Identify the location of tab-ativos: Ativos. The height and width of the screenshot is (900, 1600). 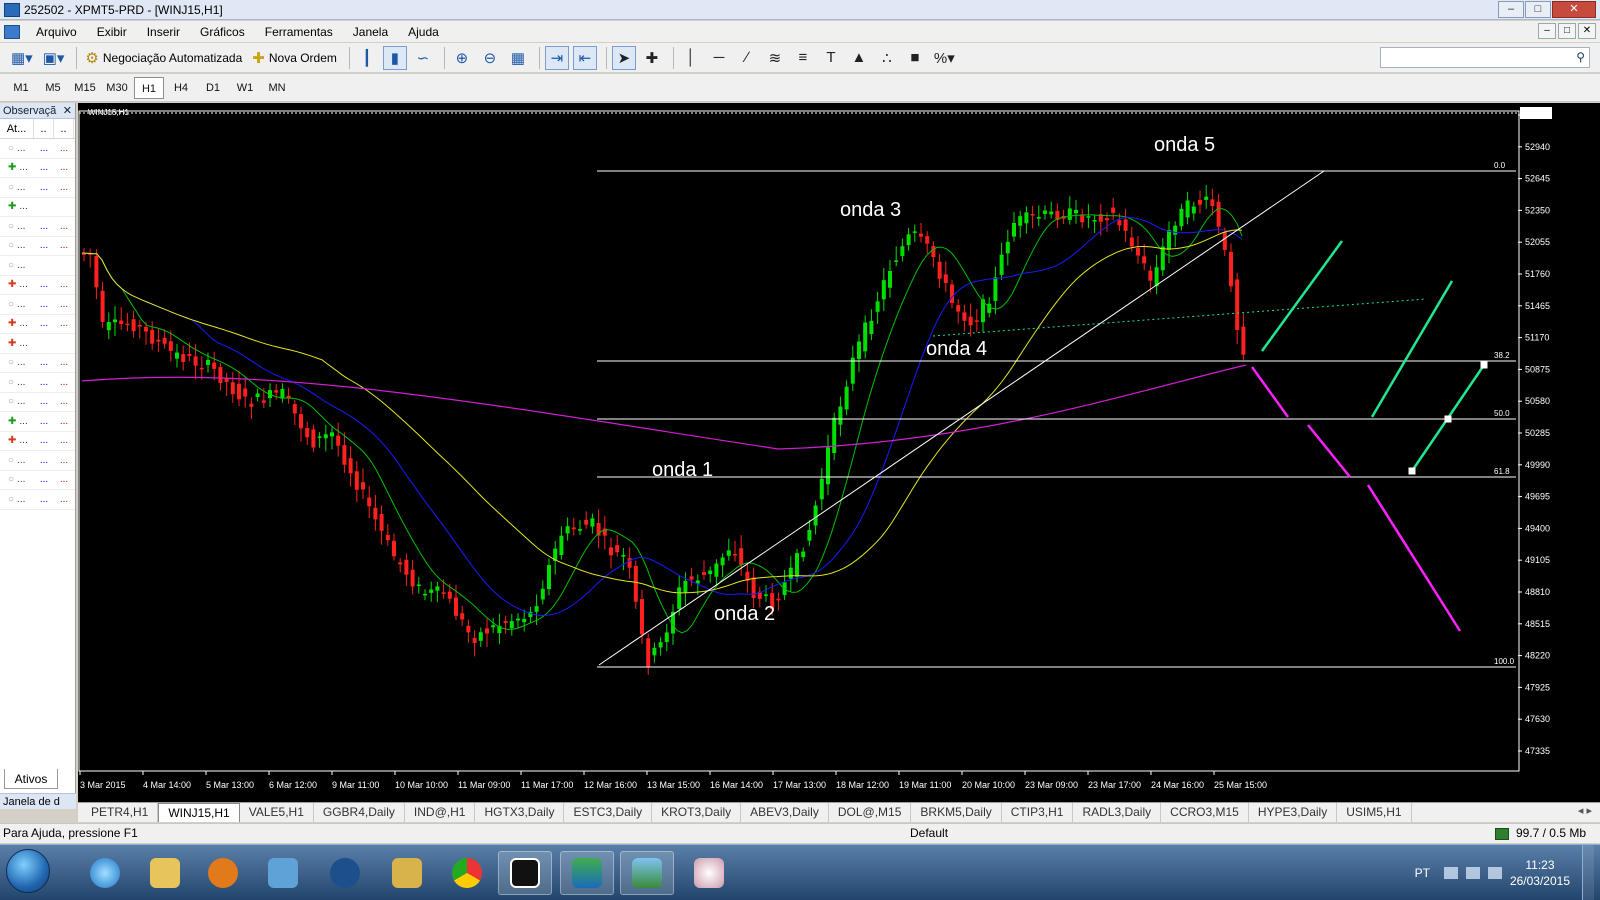
(31, 779).